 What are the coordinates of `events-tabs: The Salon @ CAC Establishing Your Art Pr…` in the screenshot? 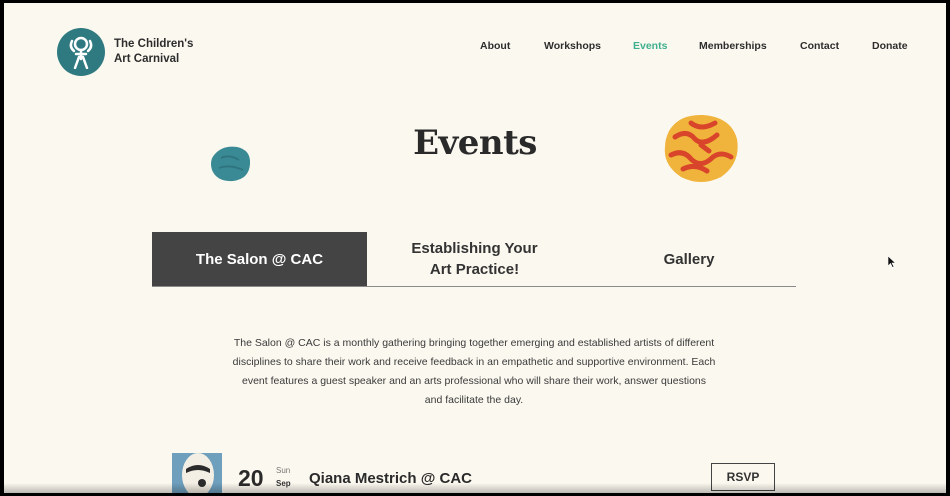 It's located at (474, 259).